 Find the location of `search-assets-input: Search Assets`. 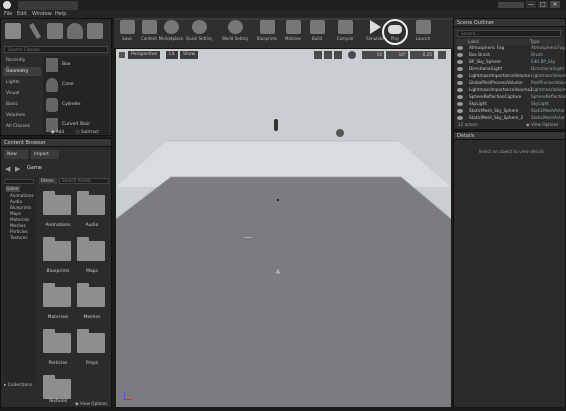

search-assets-input: Search Assets is located at coordinates (84, 181).